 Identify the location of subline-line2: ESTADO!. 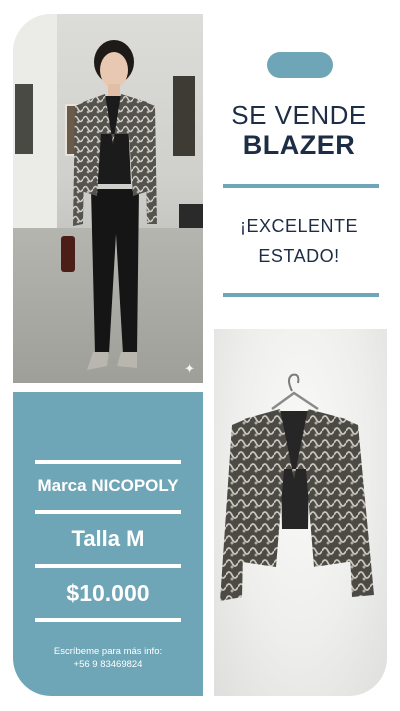
(299, 256).